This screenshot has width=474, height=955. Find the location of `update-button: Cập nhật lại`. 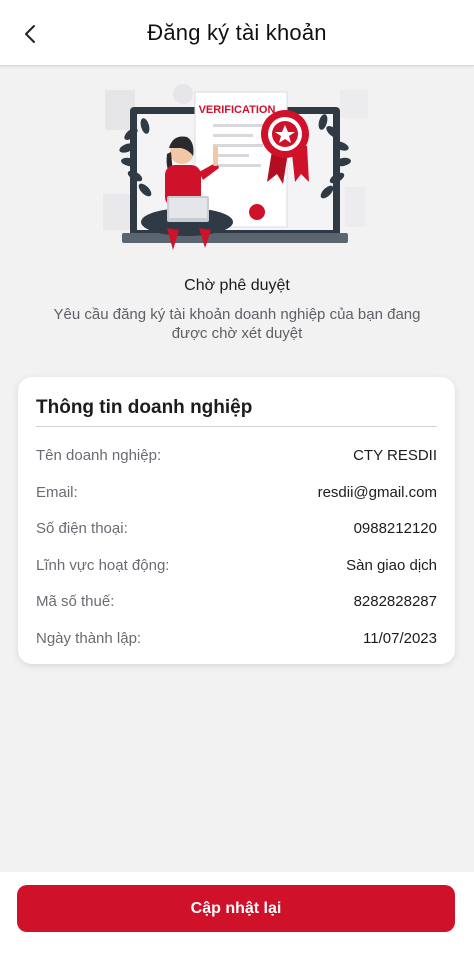

update-button: Cập nhật lại is located at coordinates (236, 908).